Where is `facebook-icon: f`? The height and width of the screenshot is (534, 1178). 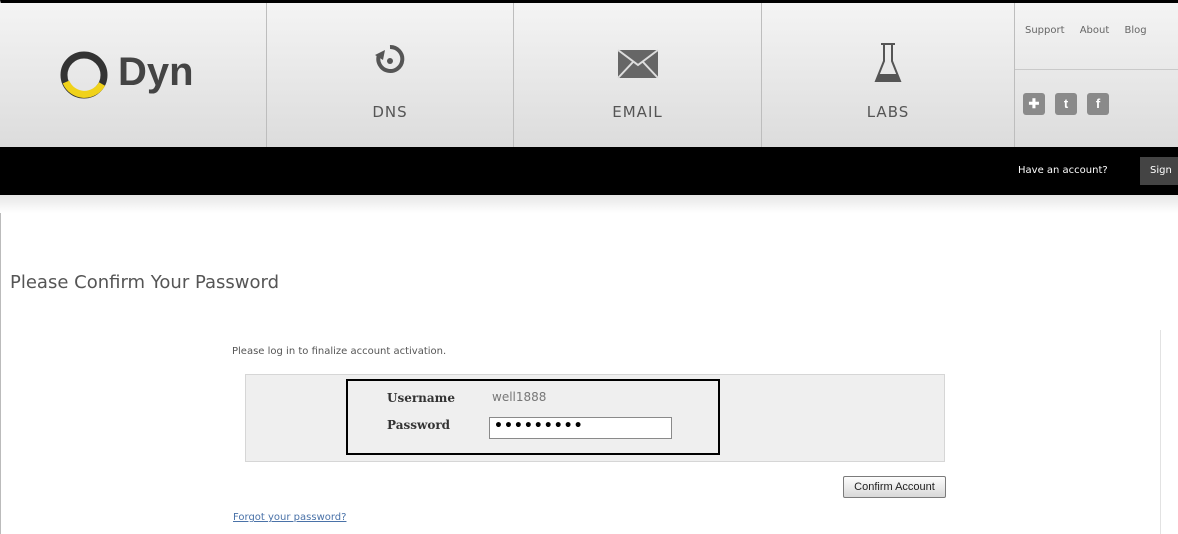 facebook-icon: f is located at coordinates (1098, 104).